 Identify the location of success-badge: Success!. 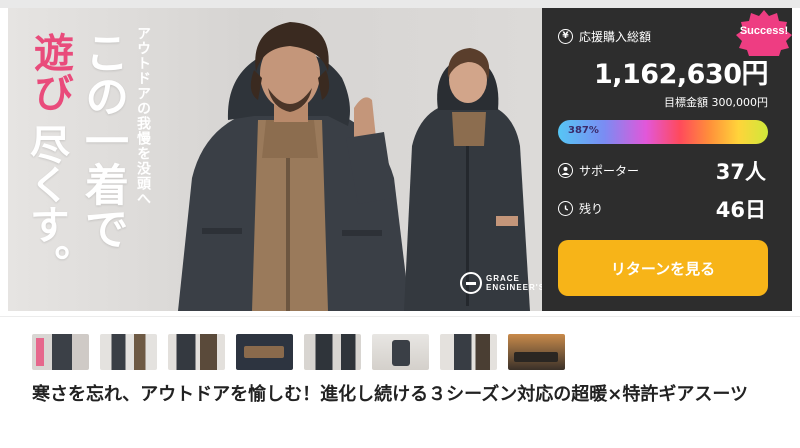
(764, 32).